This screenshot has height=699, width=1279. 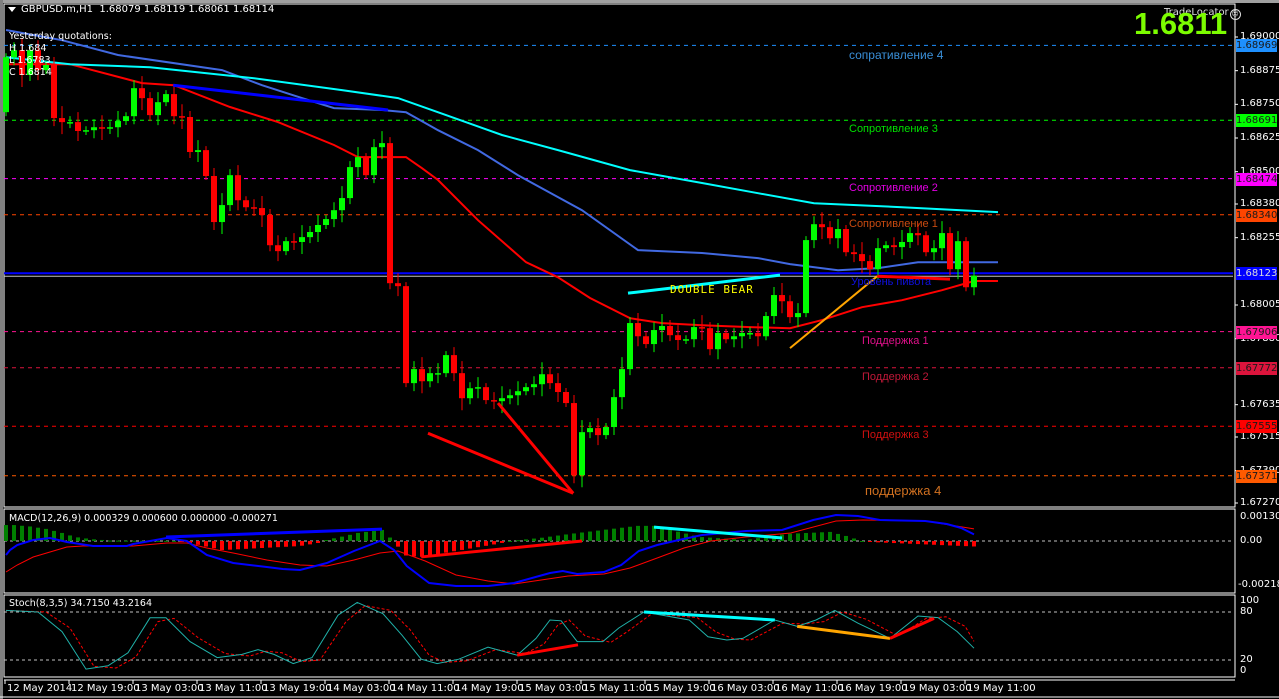 What do you see at coordinates (617, 688) in the screenshot?
I see `time-axis-label: 15 May 11:00` at bounding box center [617, 688].